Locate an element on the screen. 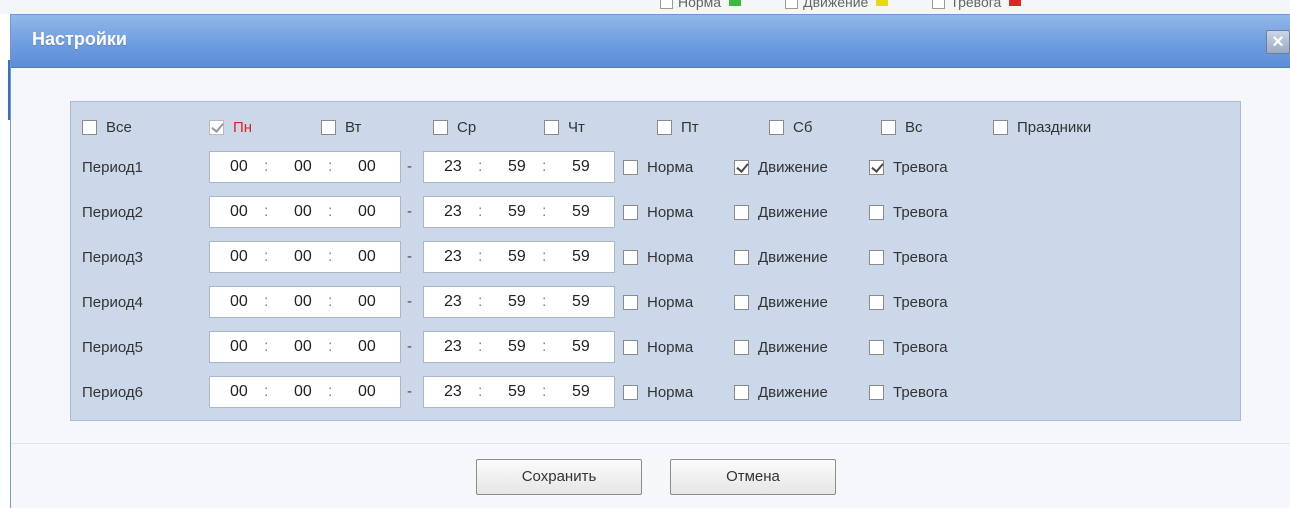  day-option: Пт is located at coordinates (678, 127).